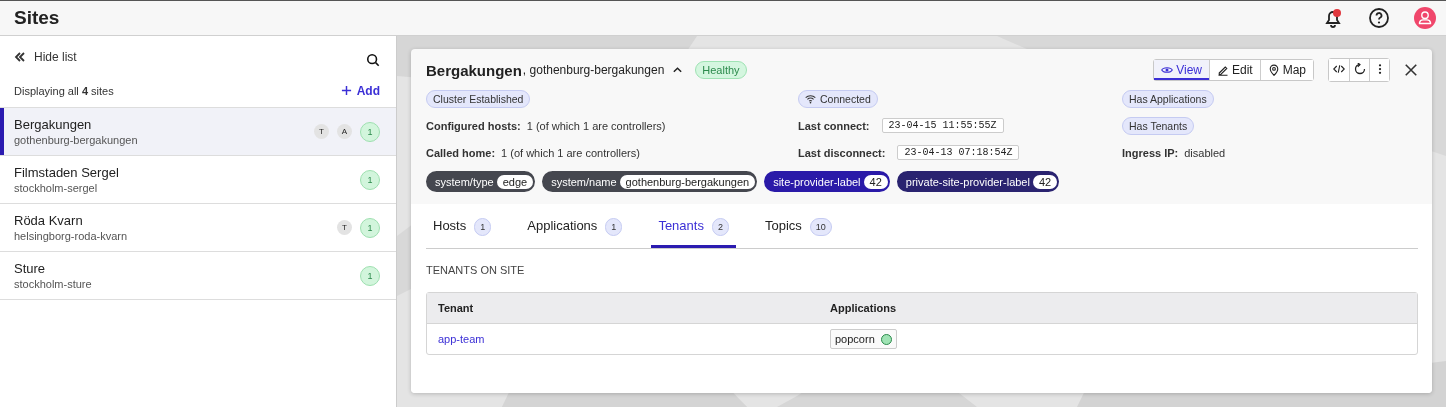  I want to click on tag-badge: A, so click(344, 131).